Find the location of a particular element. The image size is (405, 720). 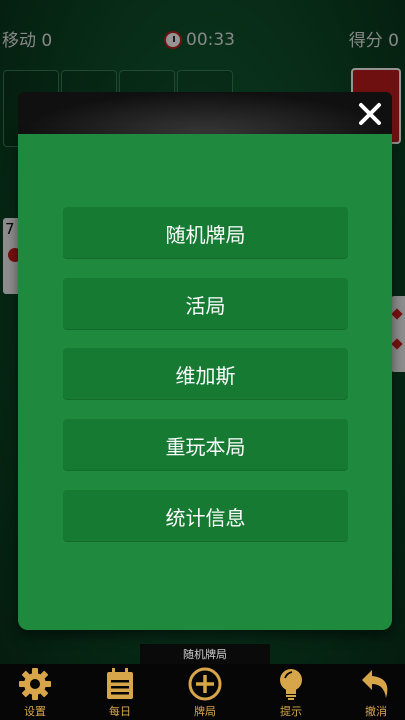

plus-circle-icon is located at coordinates (205, 684).